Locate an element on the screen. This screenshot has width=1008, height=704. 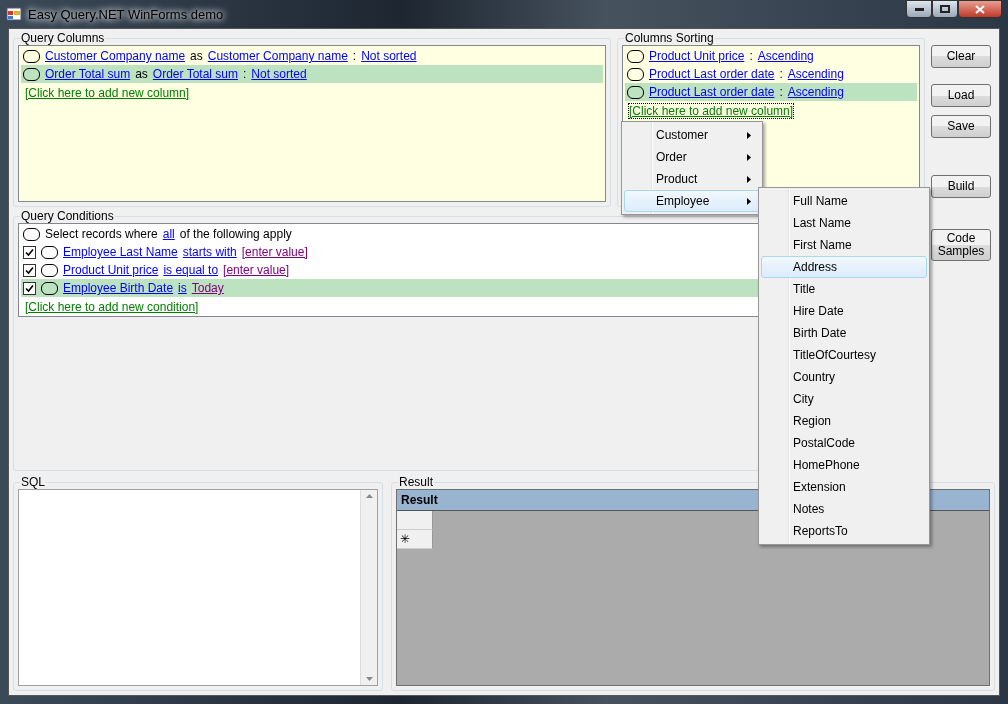
link: all is located at coordinates (168, 234).